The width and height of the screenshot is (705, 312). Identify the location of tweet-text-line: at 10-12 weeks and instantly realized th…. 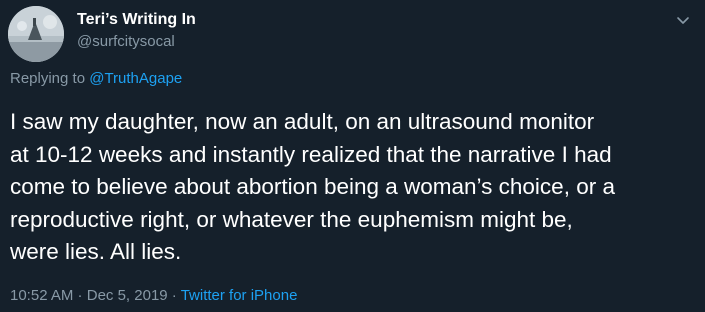
(311, 154).